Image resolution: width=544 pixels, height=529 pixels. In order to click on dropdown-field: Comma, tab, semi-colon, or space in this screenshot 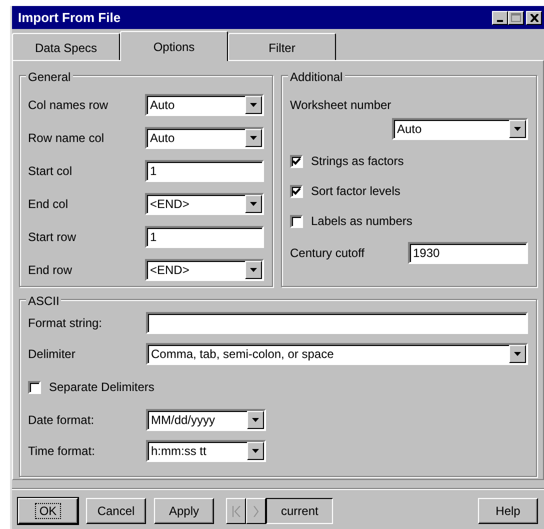, I will do `click(337, 354)`.